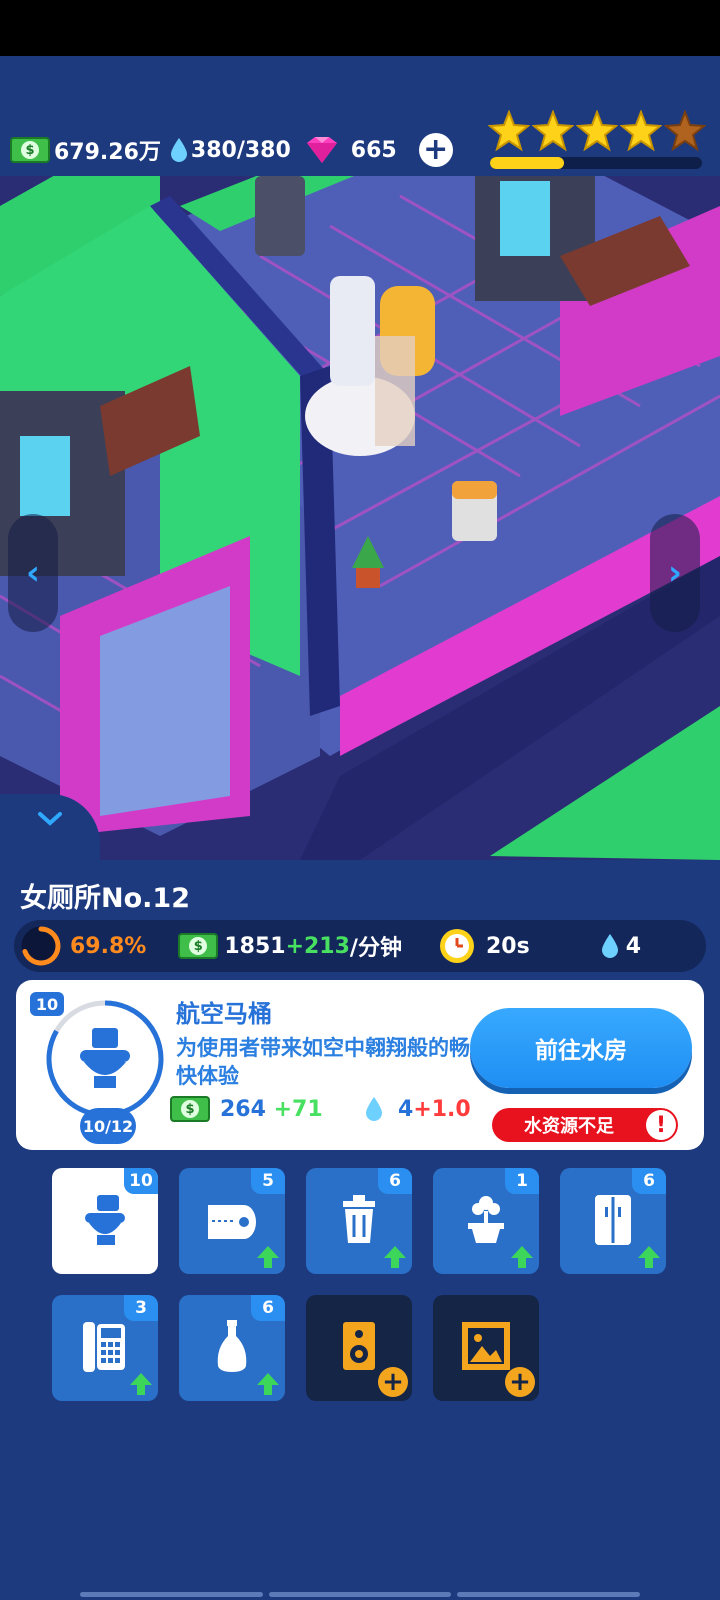 The image size is (720, 1600). What do you see at coordinates (232, 1221) in the screenshot?
I see `item-slot: 5` at bounding box center [232, 1221].